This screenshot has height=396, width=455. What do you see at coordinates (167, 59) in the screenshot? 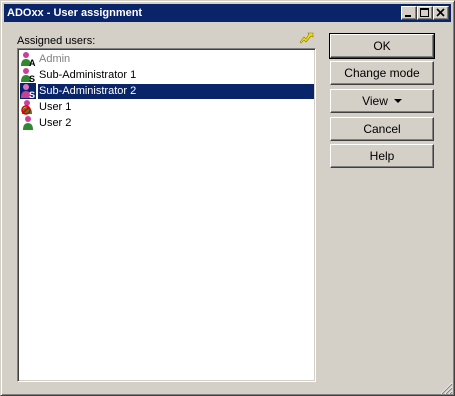
I see `list-item: A Admin` at bounding box center [167, 59].